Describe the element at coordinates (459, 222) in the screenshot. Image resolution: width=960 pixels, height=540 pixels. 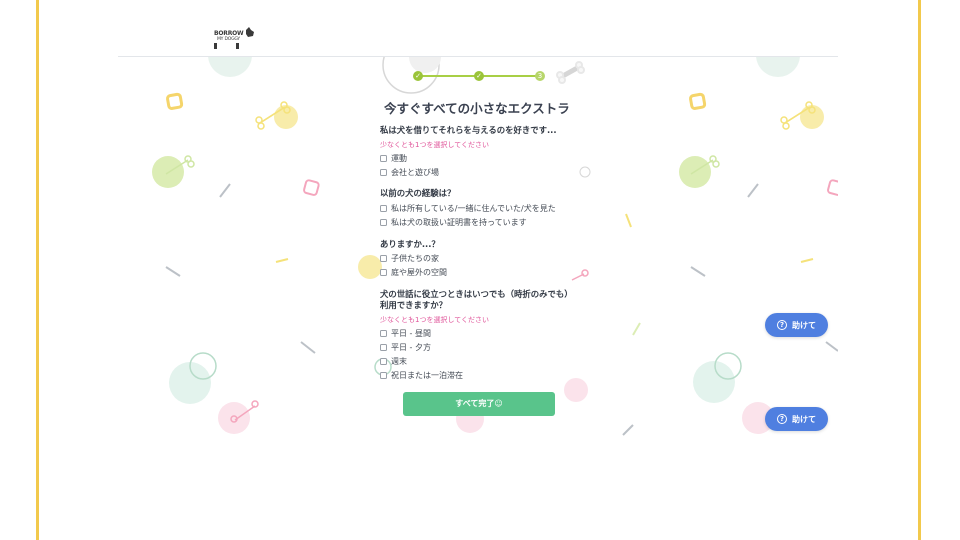
I see `option-label: 私は犬の取扱い証明書を持っています` at that location.